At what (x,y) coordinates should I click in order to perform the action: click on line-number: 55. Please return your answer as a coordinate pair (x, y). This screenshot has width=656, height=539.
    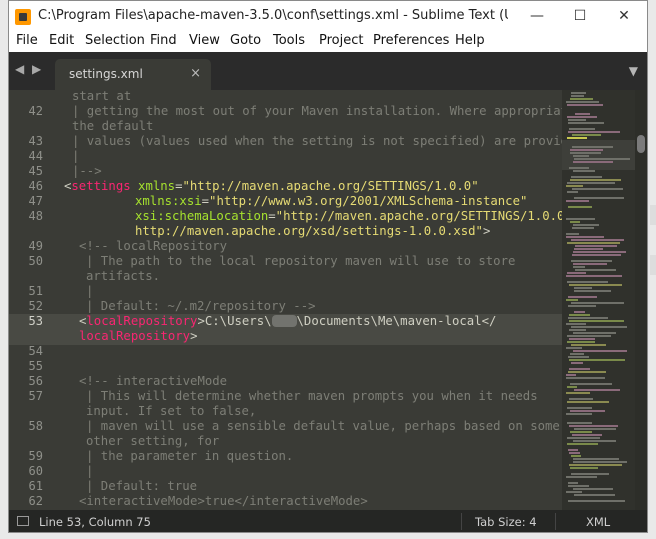
    Looking at the image, I should click on (35, 366).